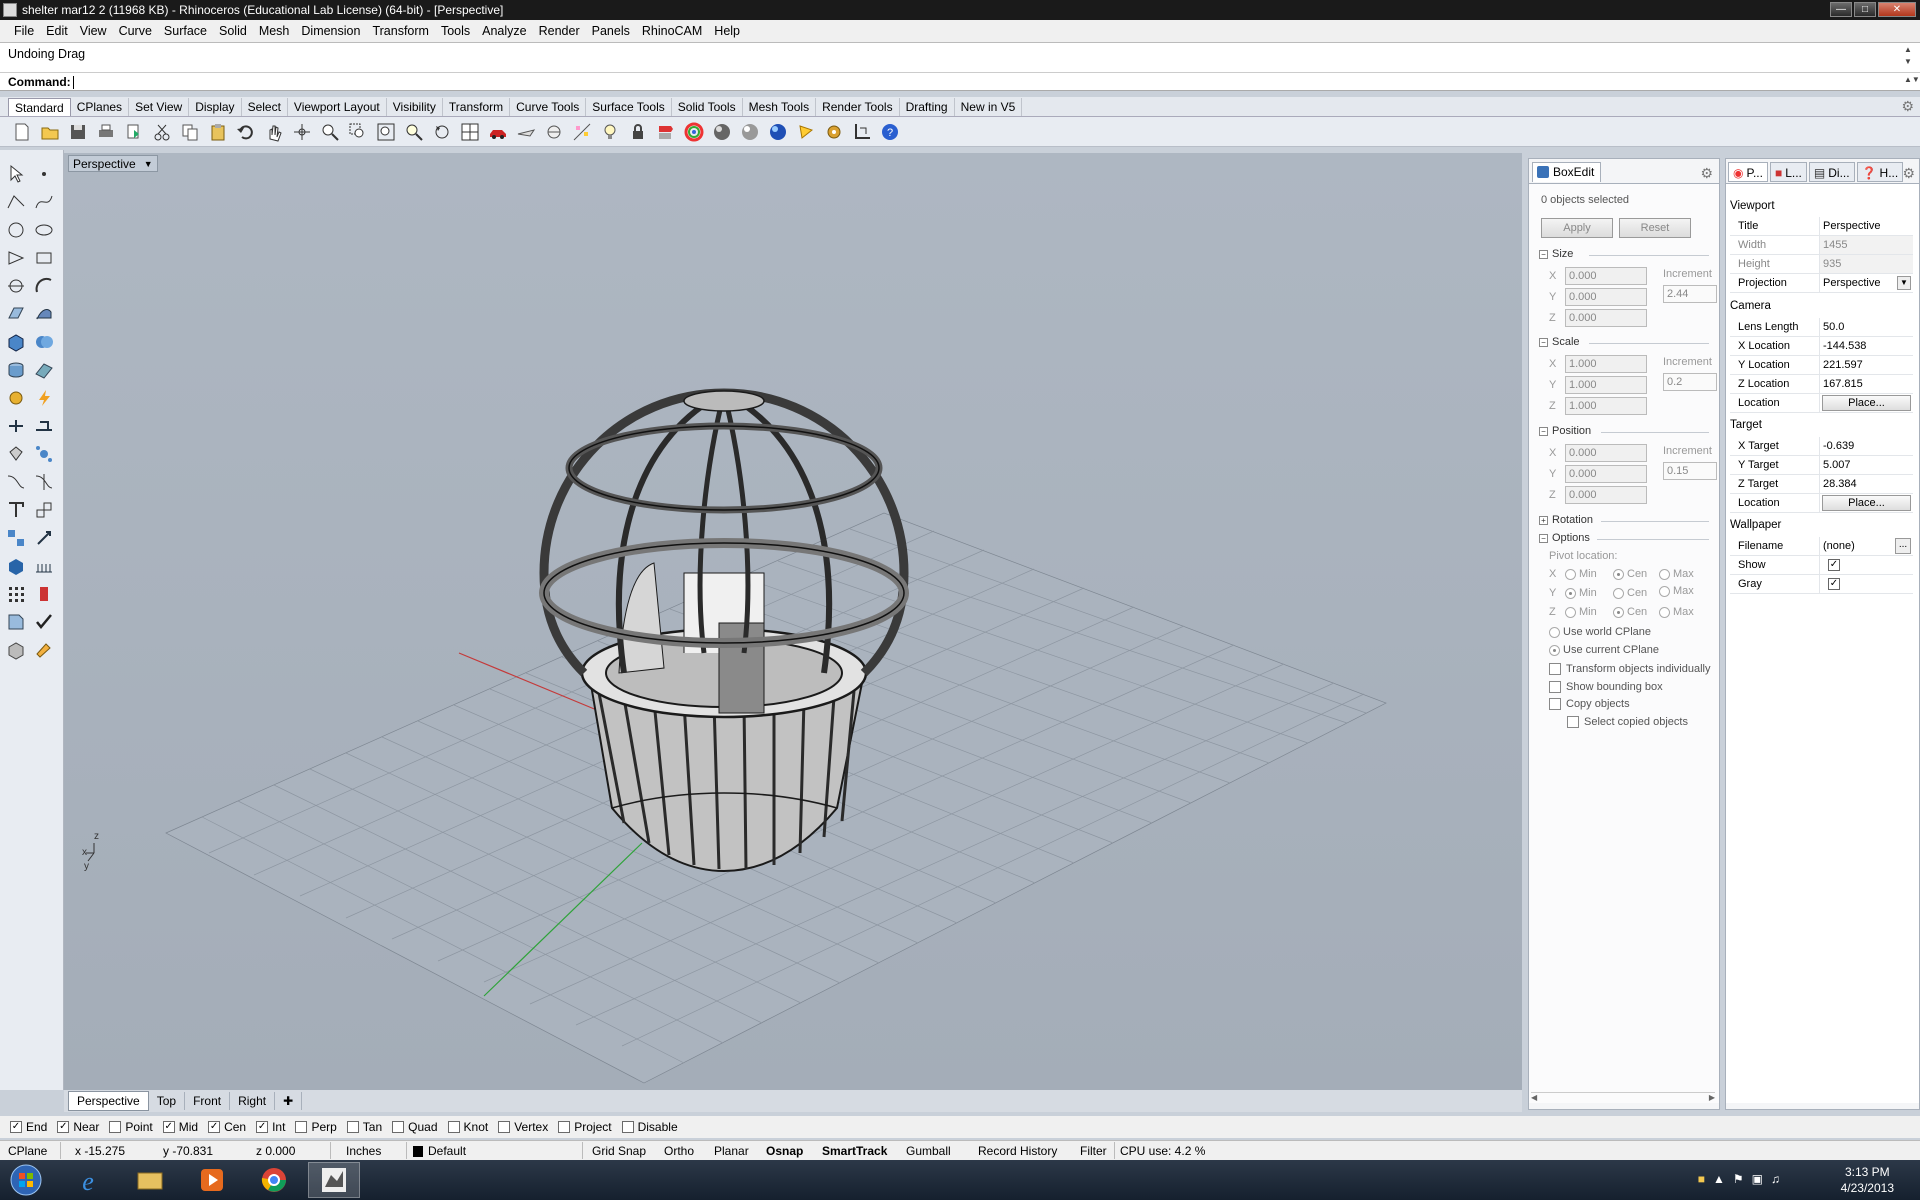 The width and height of the screenshot is (1920, 1200). Describe the element at coordinates (289, 1101) in the screenshot. I see `add-viewport-tab-icon: ✚` at that location.